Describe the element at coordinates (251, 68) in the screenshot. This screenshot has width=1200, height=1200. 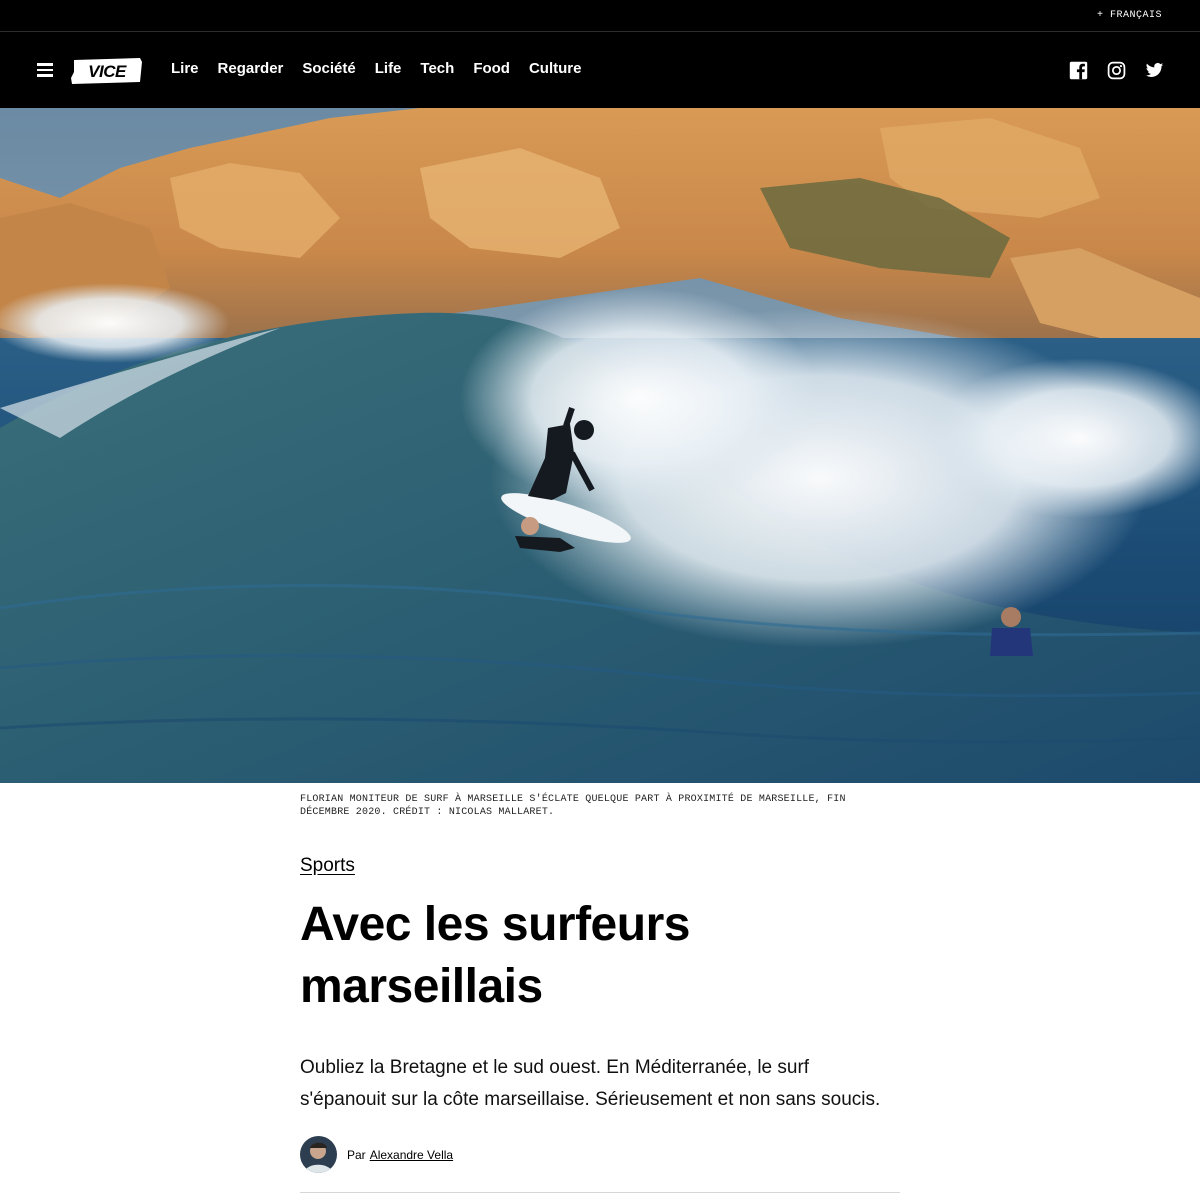
I see `nav-link-regarder: Regarder` at that location.